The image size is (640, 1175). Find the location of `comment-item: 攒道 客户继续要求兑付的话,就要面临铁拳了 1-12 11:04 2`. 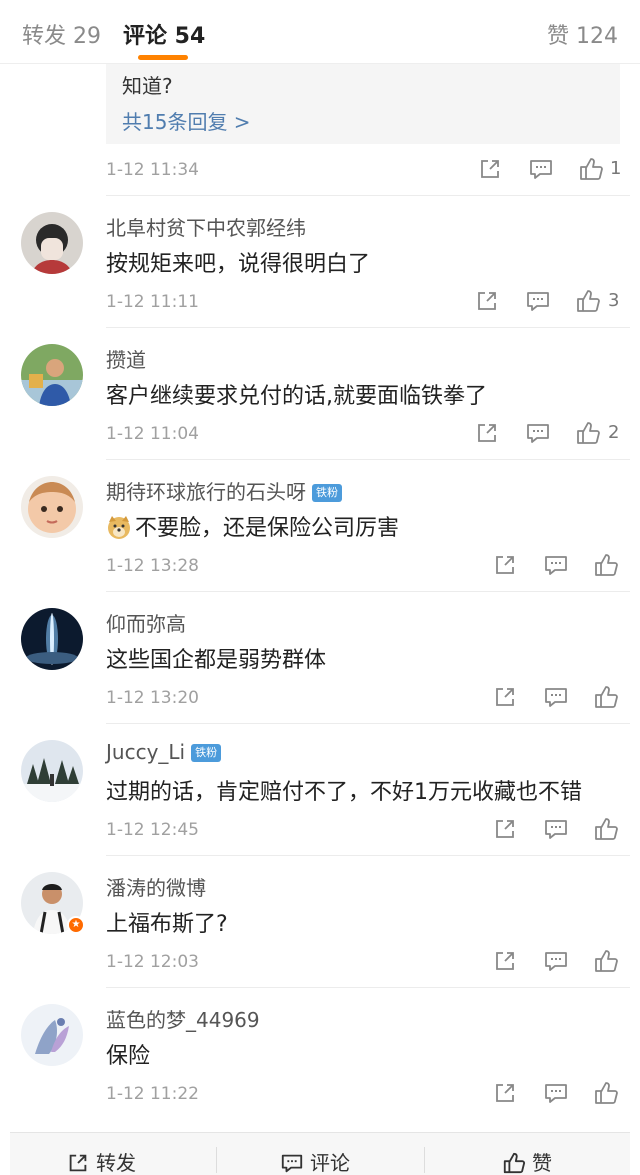

comment-item: 攒道 客户继续要求兑付的话,就要面临铁拳了 1-12 11:04 2 is located at coordinates (320, 394).